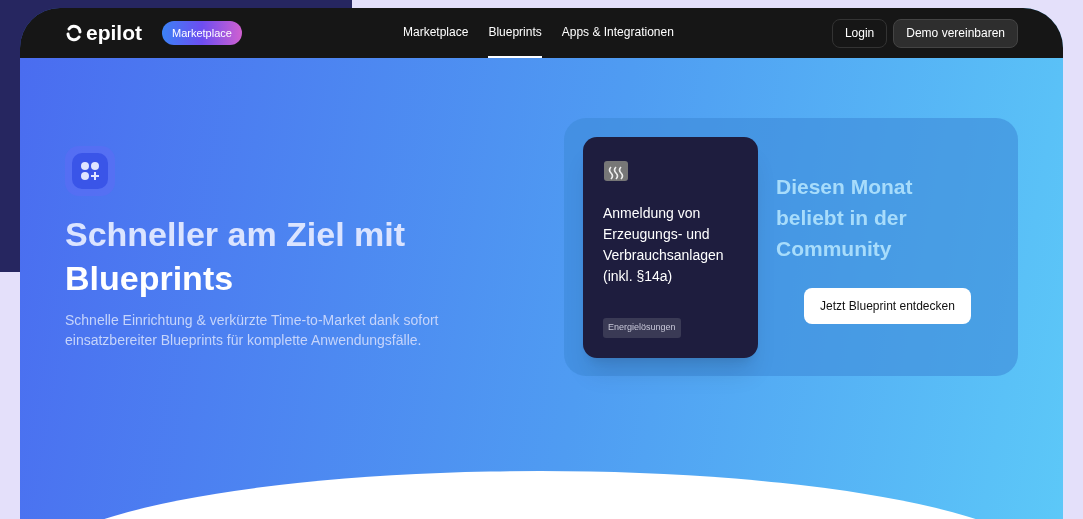 Image resolution: width=1083 pixels, height=519 pixels. I want to click on demo-button: Demo vereinbaren, so click(955, 33).